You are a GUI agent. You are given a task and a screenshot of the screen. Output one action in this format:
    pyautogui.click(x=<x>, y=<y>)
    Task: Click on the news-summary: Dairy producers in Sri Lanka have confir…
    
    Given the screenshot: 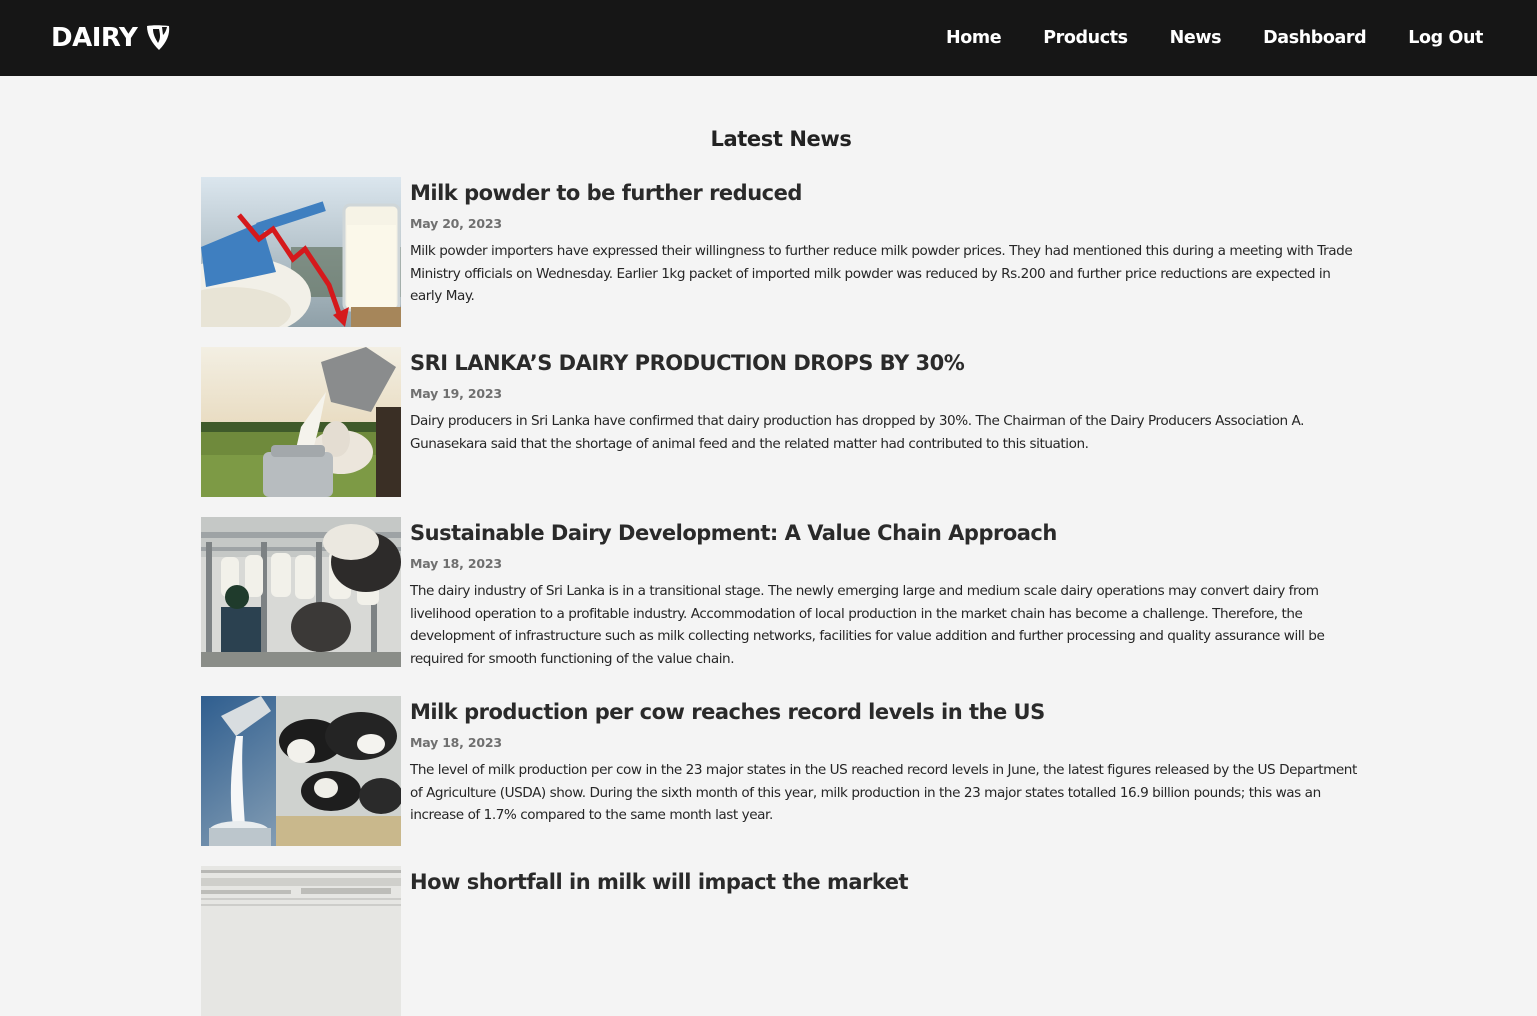 What is the action you would take?
    pyautogui.click(x=857, y=432)
    